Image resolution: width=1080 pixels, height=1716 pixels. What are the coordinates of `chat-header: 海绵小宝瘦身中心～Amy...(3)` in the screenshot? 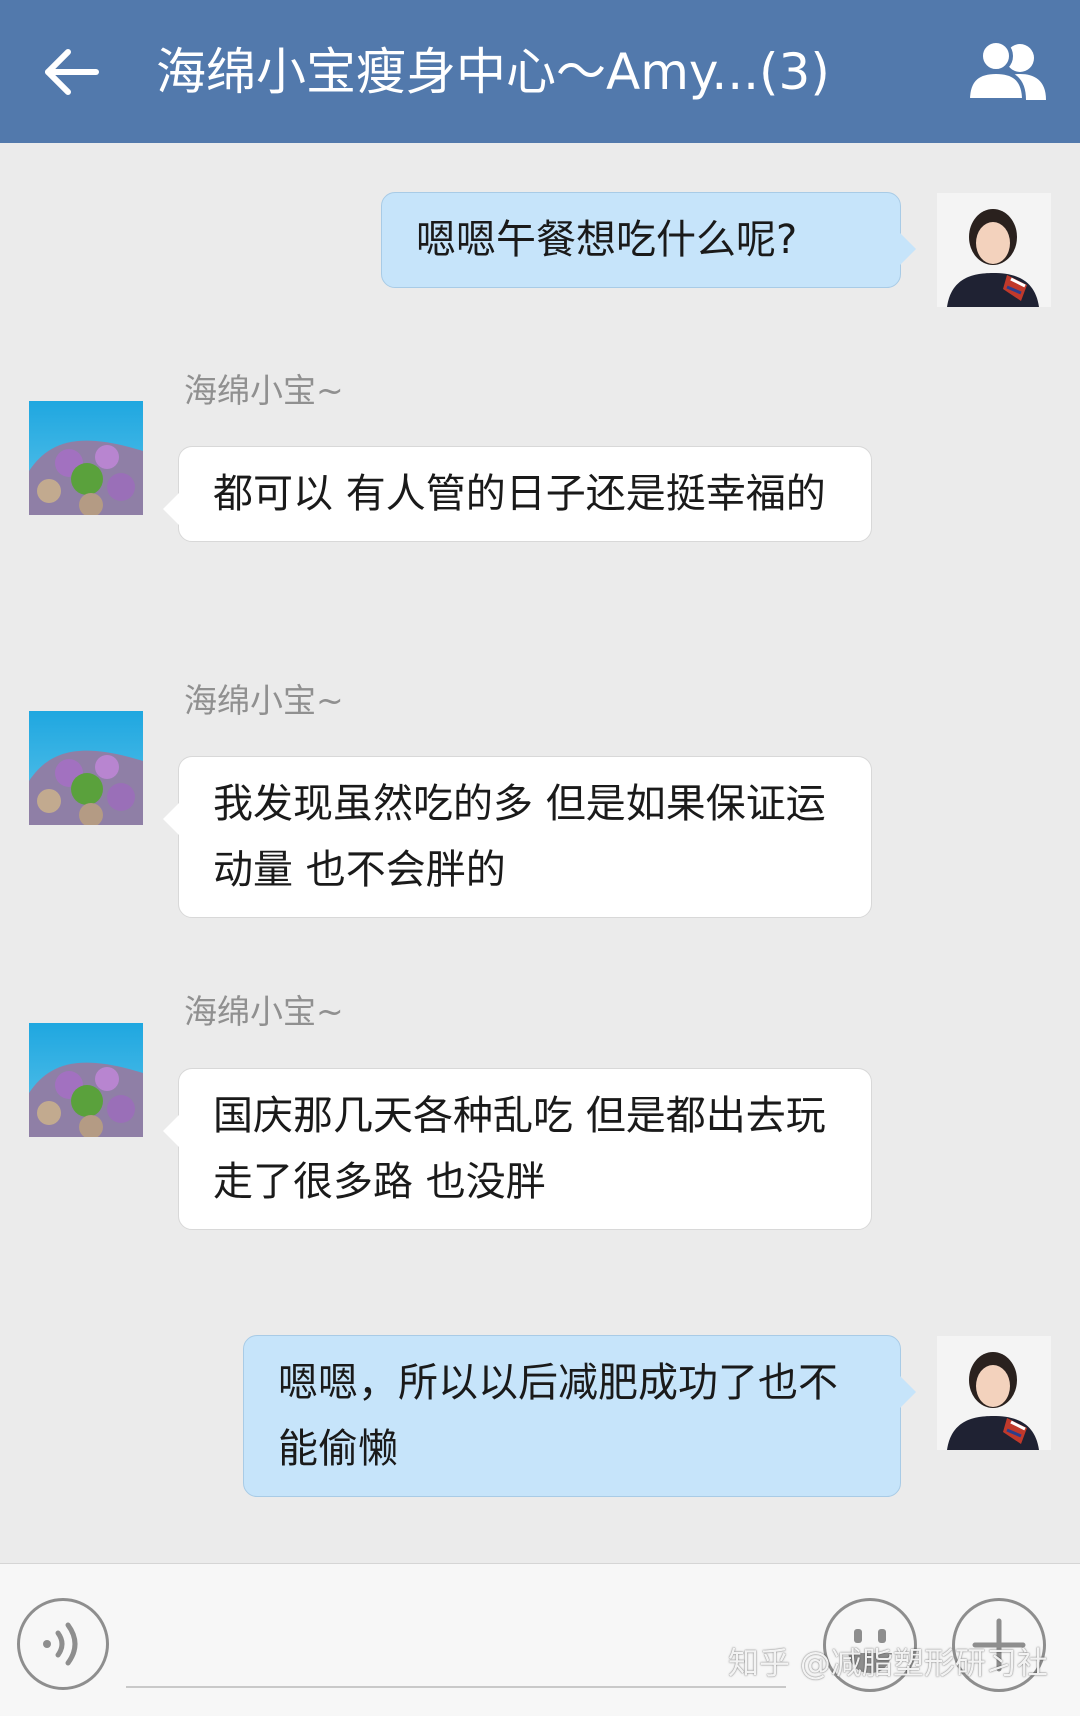 It's located at (540, 71).